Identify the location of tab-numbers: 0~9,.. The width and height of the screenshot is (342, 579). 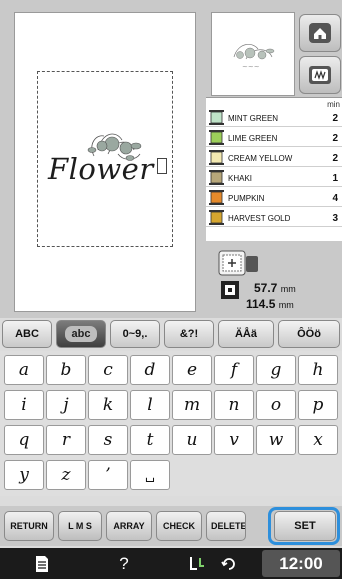
(135, 334).